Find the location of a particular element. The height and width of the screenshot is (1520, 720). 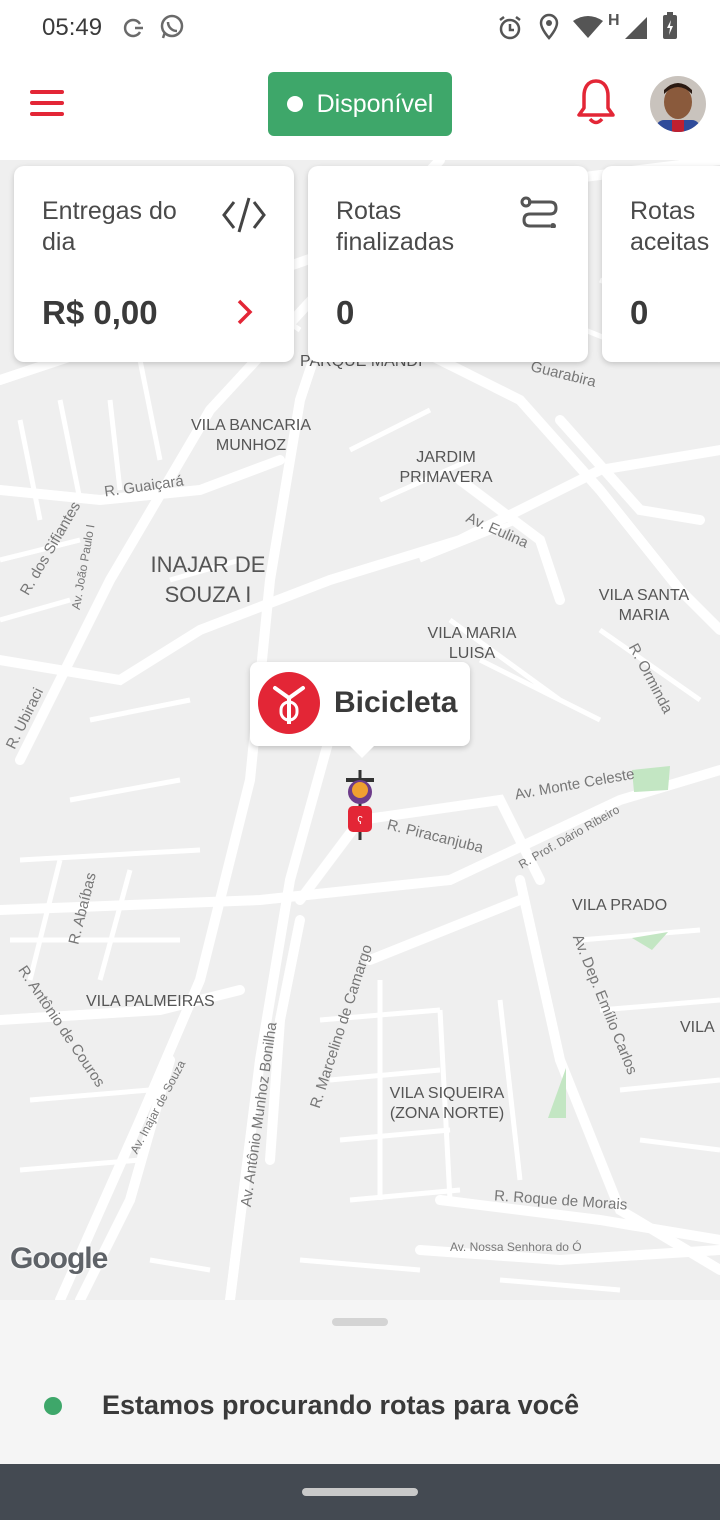

map-neighborhood-label: VILA PALMEIRAS is located at coordinates (150, 1001).